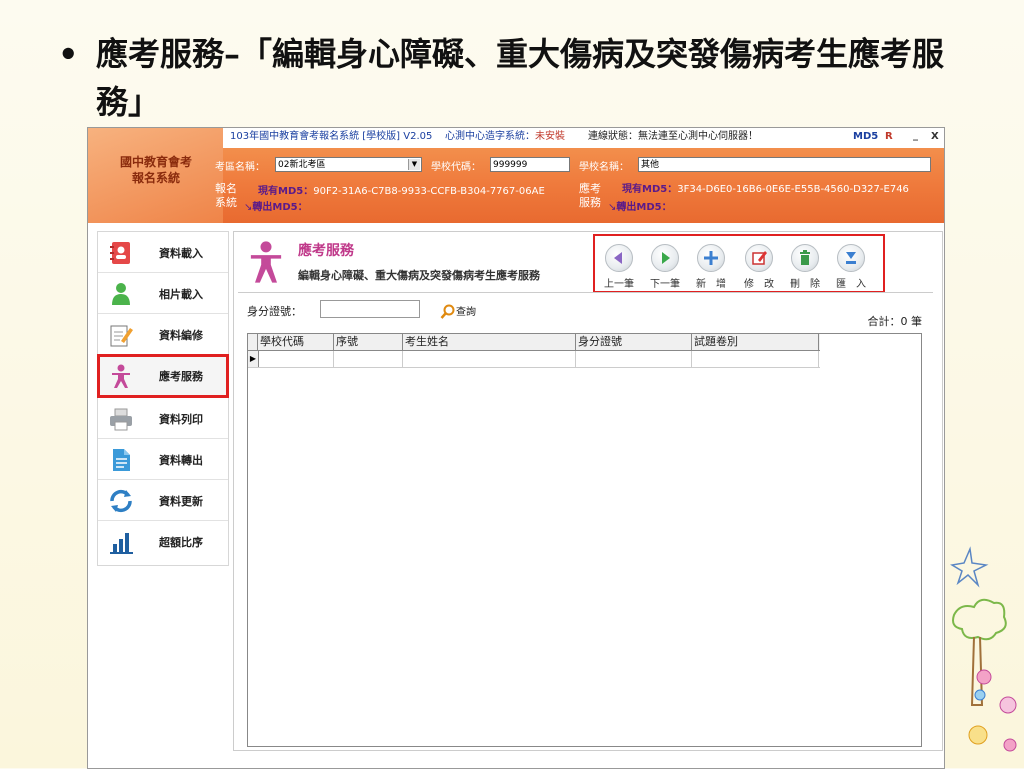 This screenshot has height=769, width=1024. I want to click on trash-icon, so click(805, 258).